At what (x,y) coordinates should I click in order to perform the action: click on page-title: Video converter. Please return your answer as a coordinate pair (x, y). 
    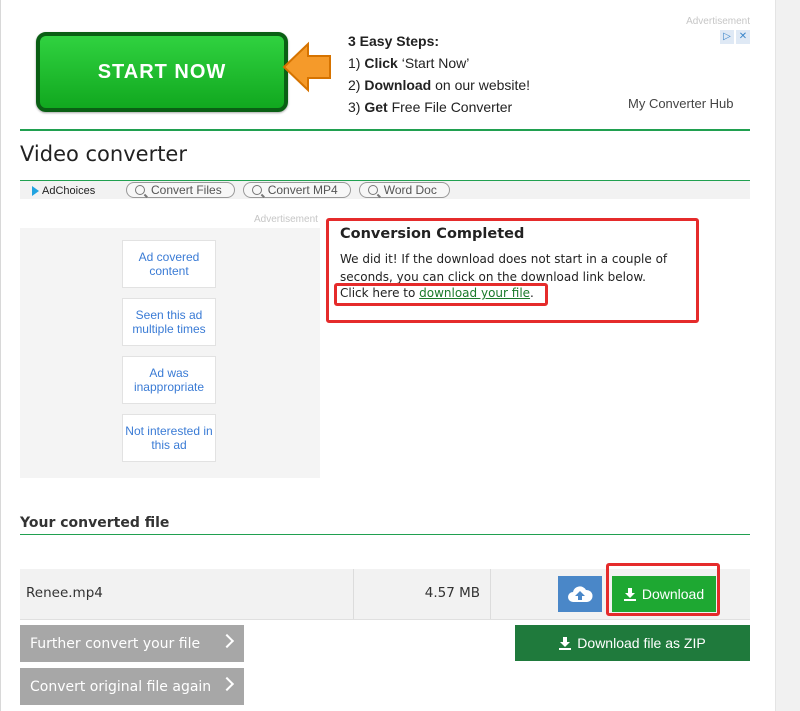
    Looking at the image, I should click on (103, 154).